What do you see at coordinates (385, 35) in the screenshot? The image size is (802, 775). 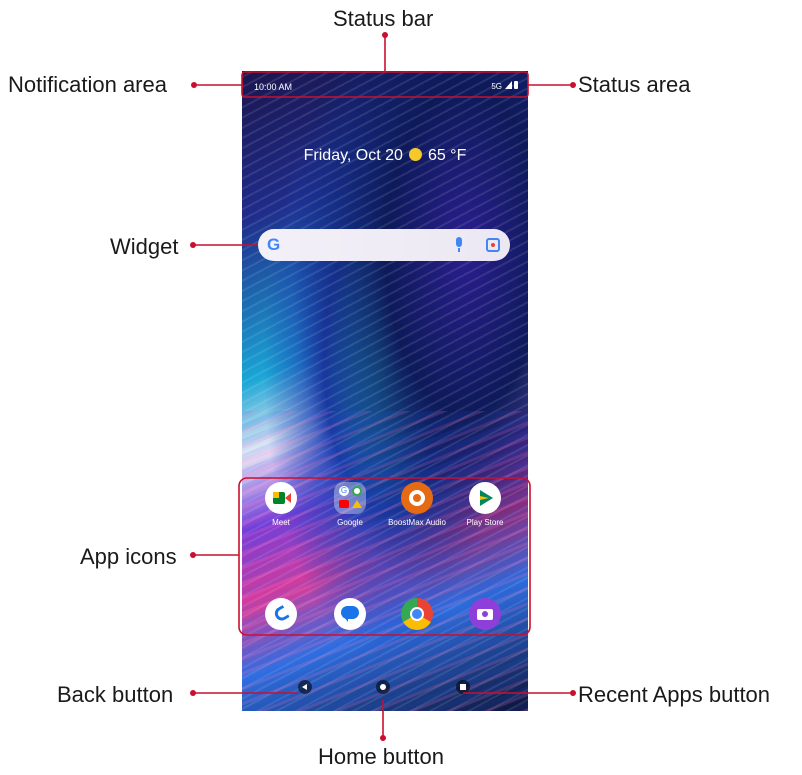 I see `status-bar-dot` at bounding box center [385, 35].